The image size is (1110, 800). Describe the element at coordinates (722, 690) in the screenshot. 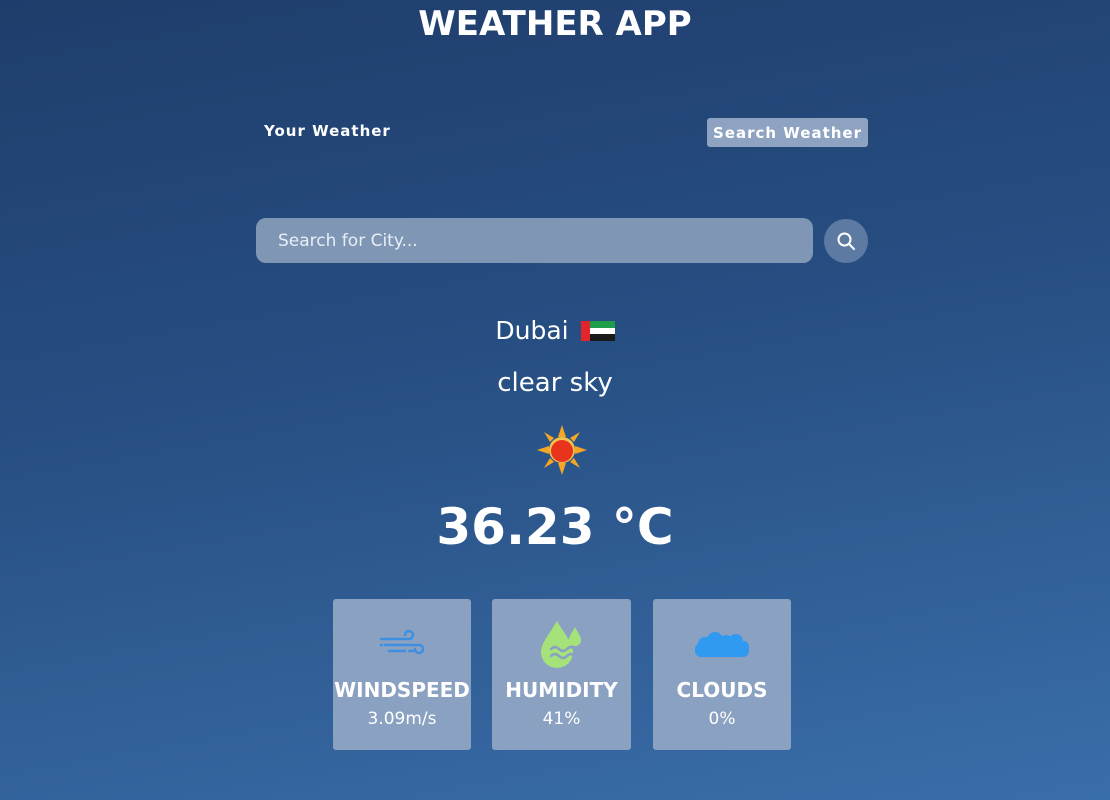

I see `clouds-label: CLOUDS` at that location.